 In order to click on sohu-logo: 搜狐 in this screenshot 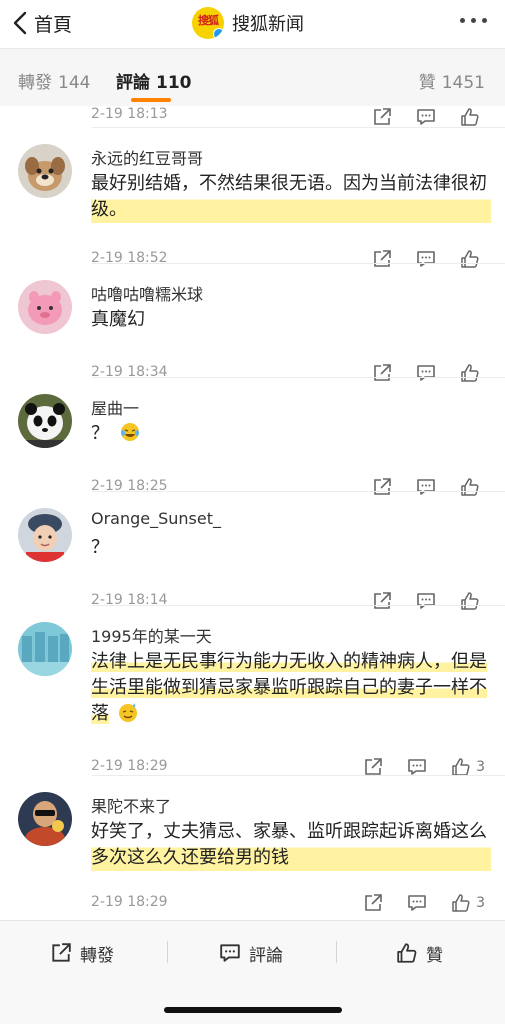, I will do `click(208, 23)`.